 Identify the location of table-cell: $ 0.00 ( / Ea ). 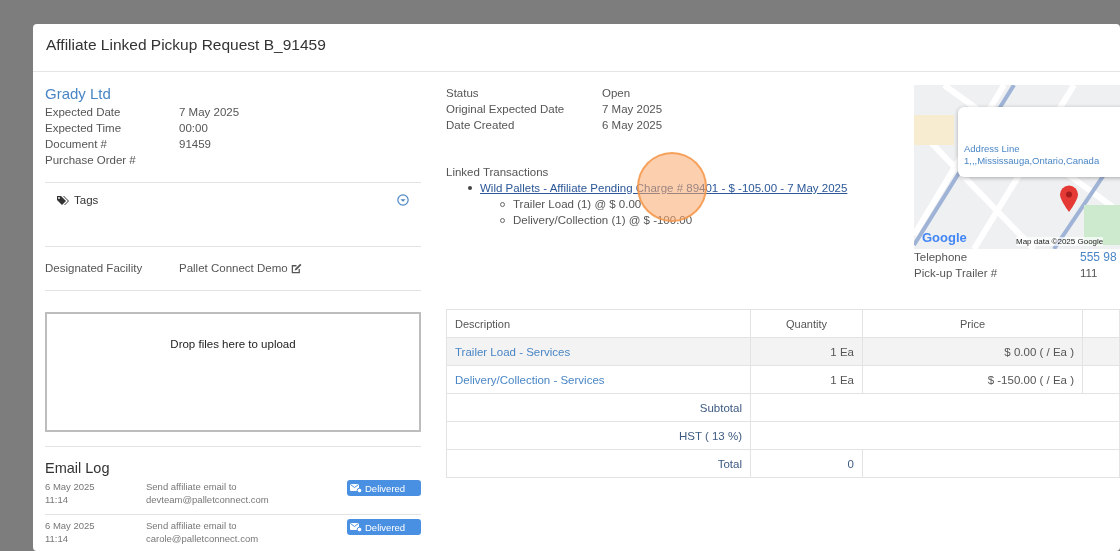
(973, 352).